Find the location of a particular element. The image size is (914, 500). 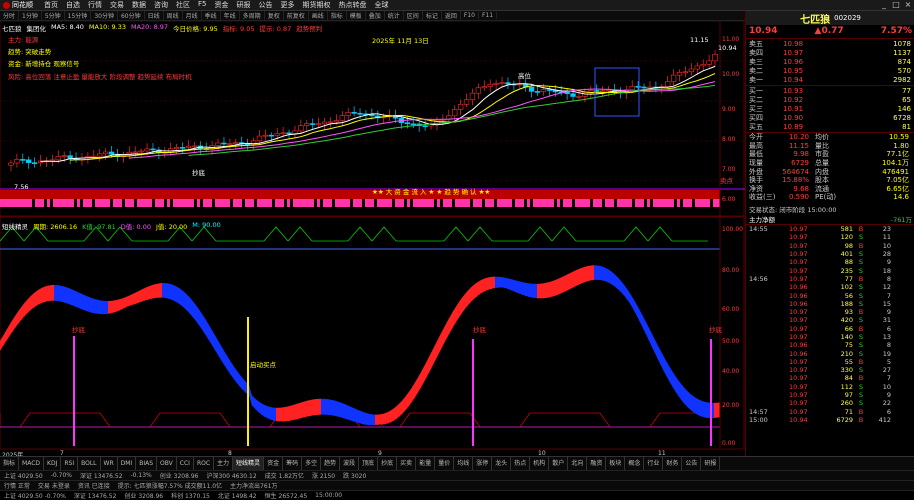

tab-4: BOLL is located at coordinates (89, 463).